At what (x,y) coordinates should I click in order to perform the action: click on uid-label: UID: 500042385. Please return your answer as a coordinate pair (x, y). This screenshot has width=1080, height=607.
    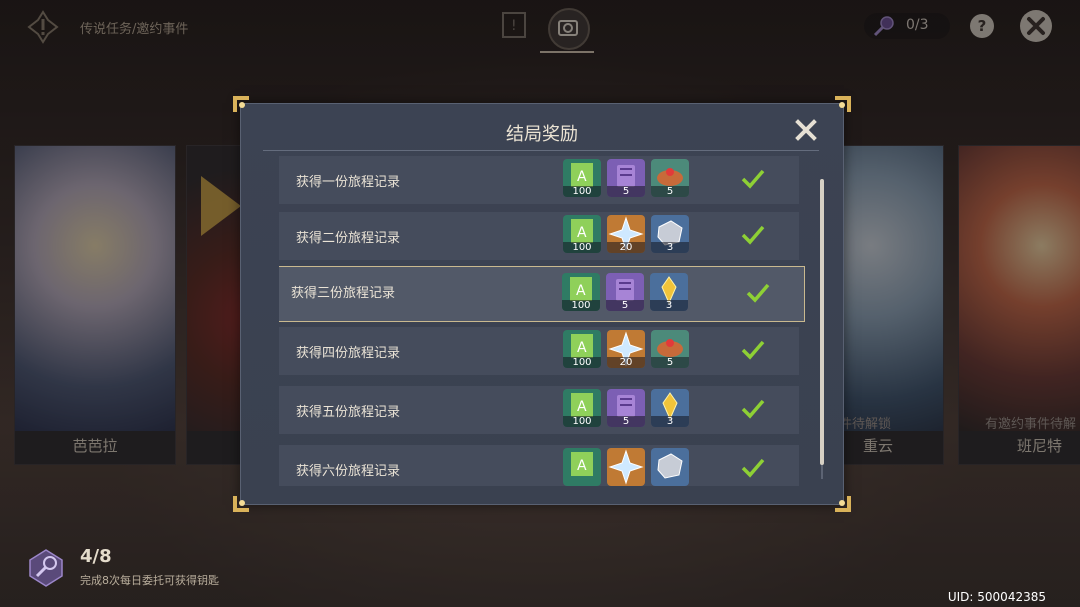
    Looking at the image, I should click on (996, 597).